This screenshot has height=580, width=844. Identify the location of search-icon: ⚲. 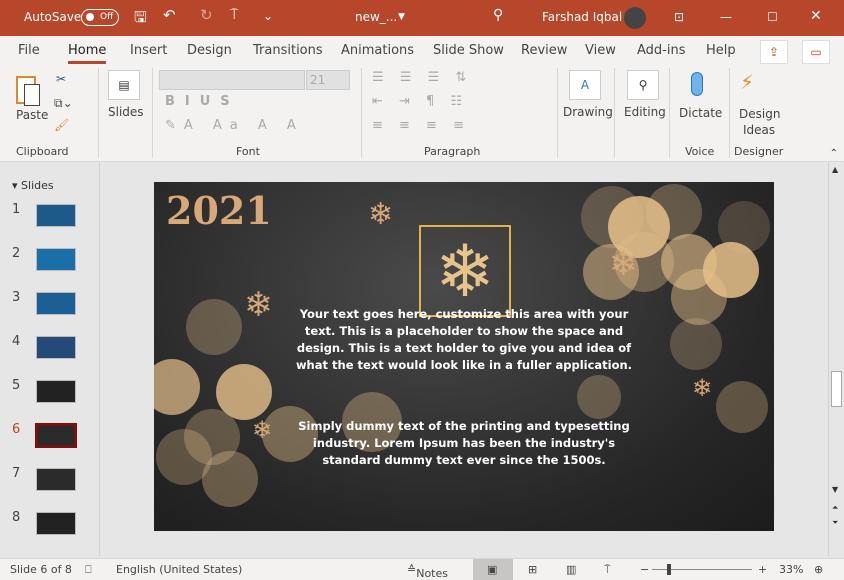
(498, 15).